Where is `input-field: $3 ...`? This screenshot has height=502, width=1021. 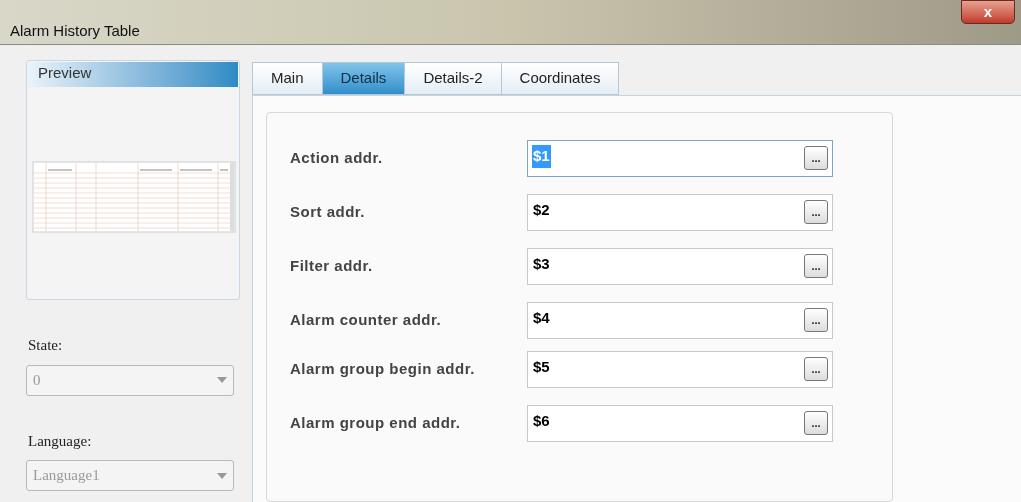 input-field: $3 ... is located at coordinates (680, 266).